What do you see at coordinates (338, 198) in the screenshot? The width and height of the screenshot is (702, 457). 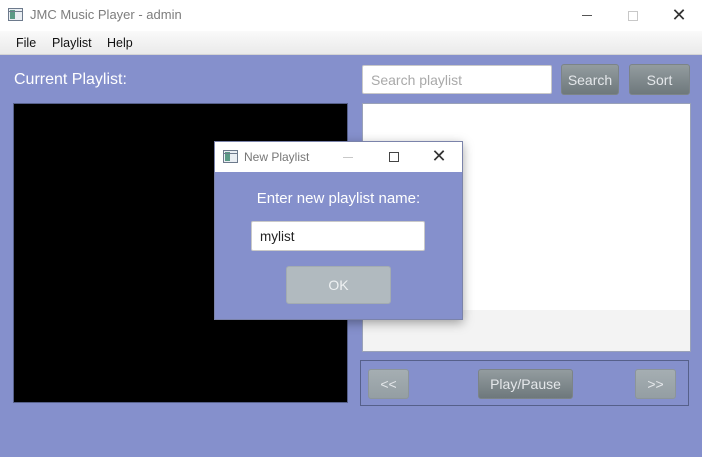 I see `dialog-prompt: Enter new playlist name:` at bounding box center [338, 198].